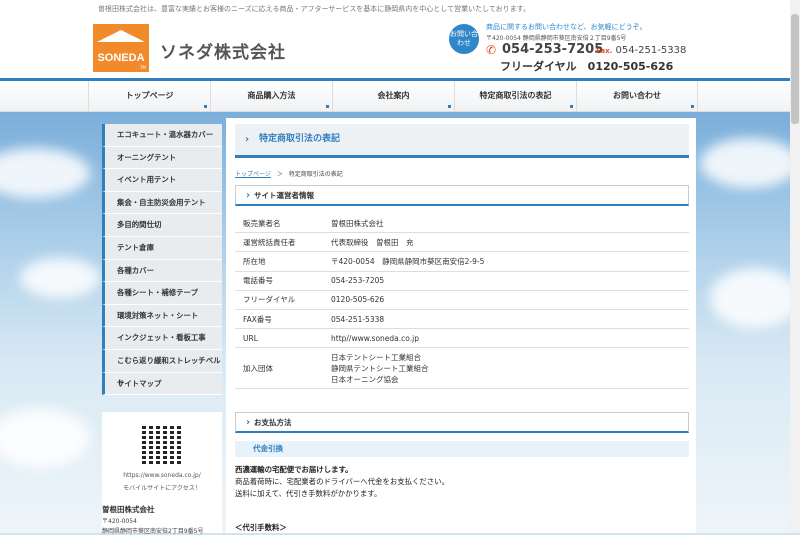 Image resolution: width=800 pixels, height=535 pixels. What do you see at coordinates (162, 203) in the screenshot?
I see `sidebar-item: 集会・自主防災会用テント` at bounding box center [162, 203].